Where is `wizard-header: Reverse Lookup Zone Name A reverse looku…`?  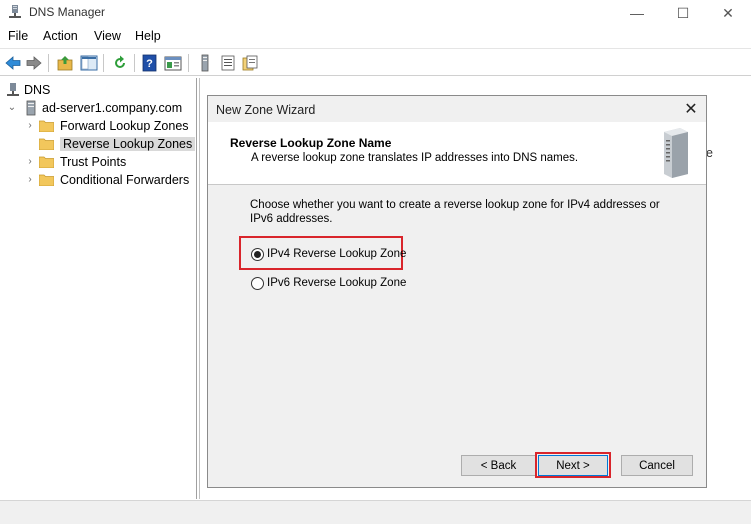
wizard-header: Reverse Lookup Zone Name A reverse looku… is located at coordinates (457, 153).